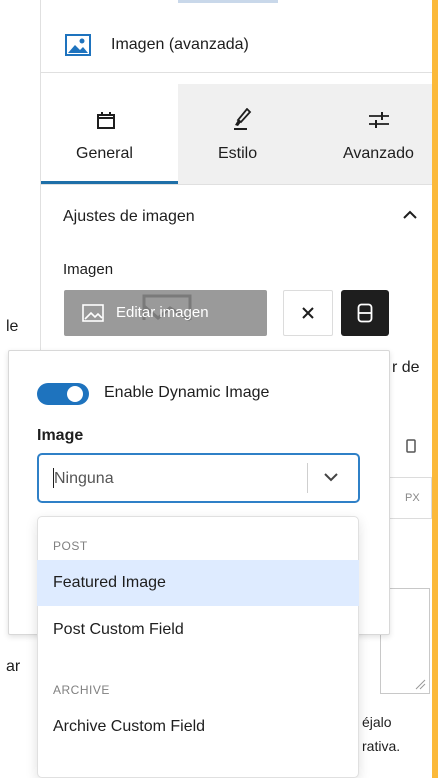 Image resolution: width=438 pixels, height=778 pixels. Describe the element at coordinates (243, 119) in the screenshot. I see `brush-icon` at that location.